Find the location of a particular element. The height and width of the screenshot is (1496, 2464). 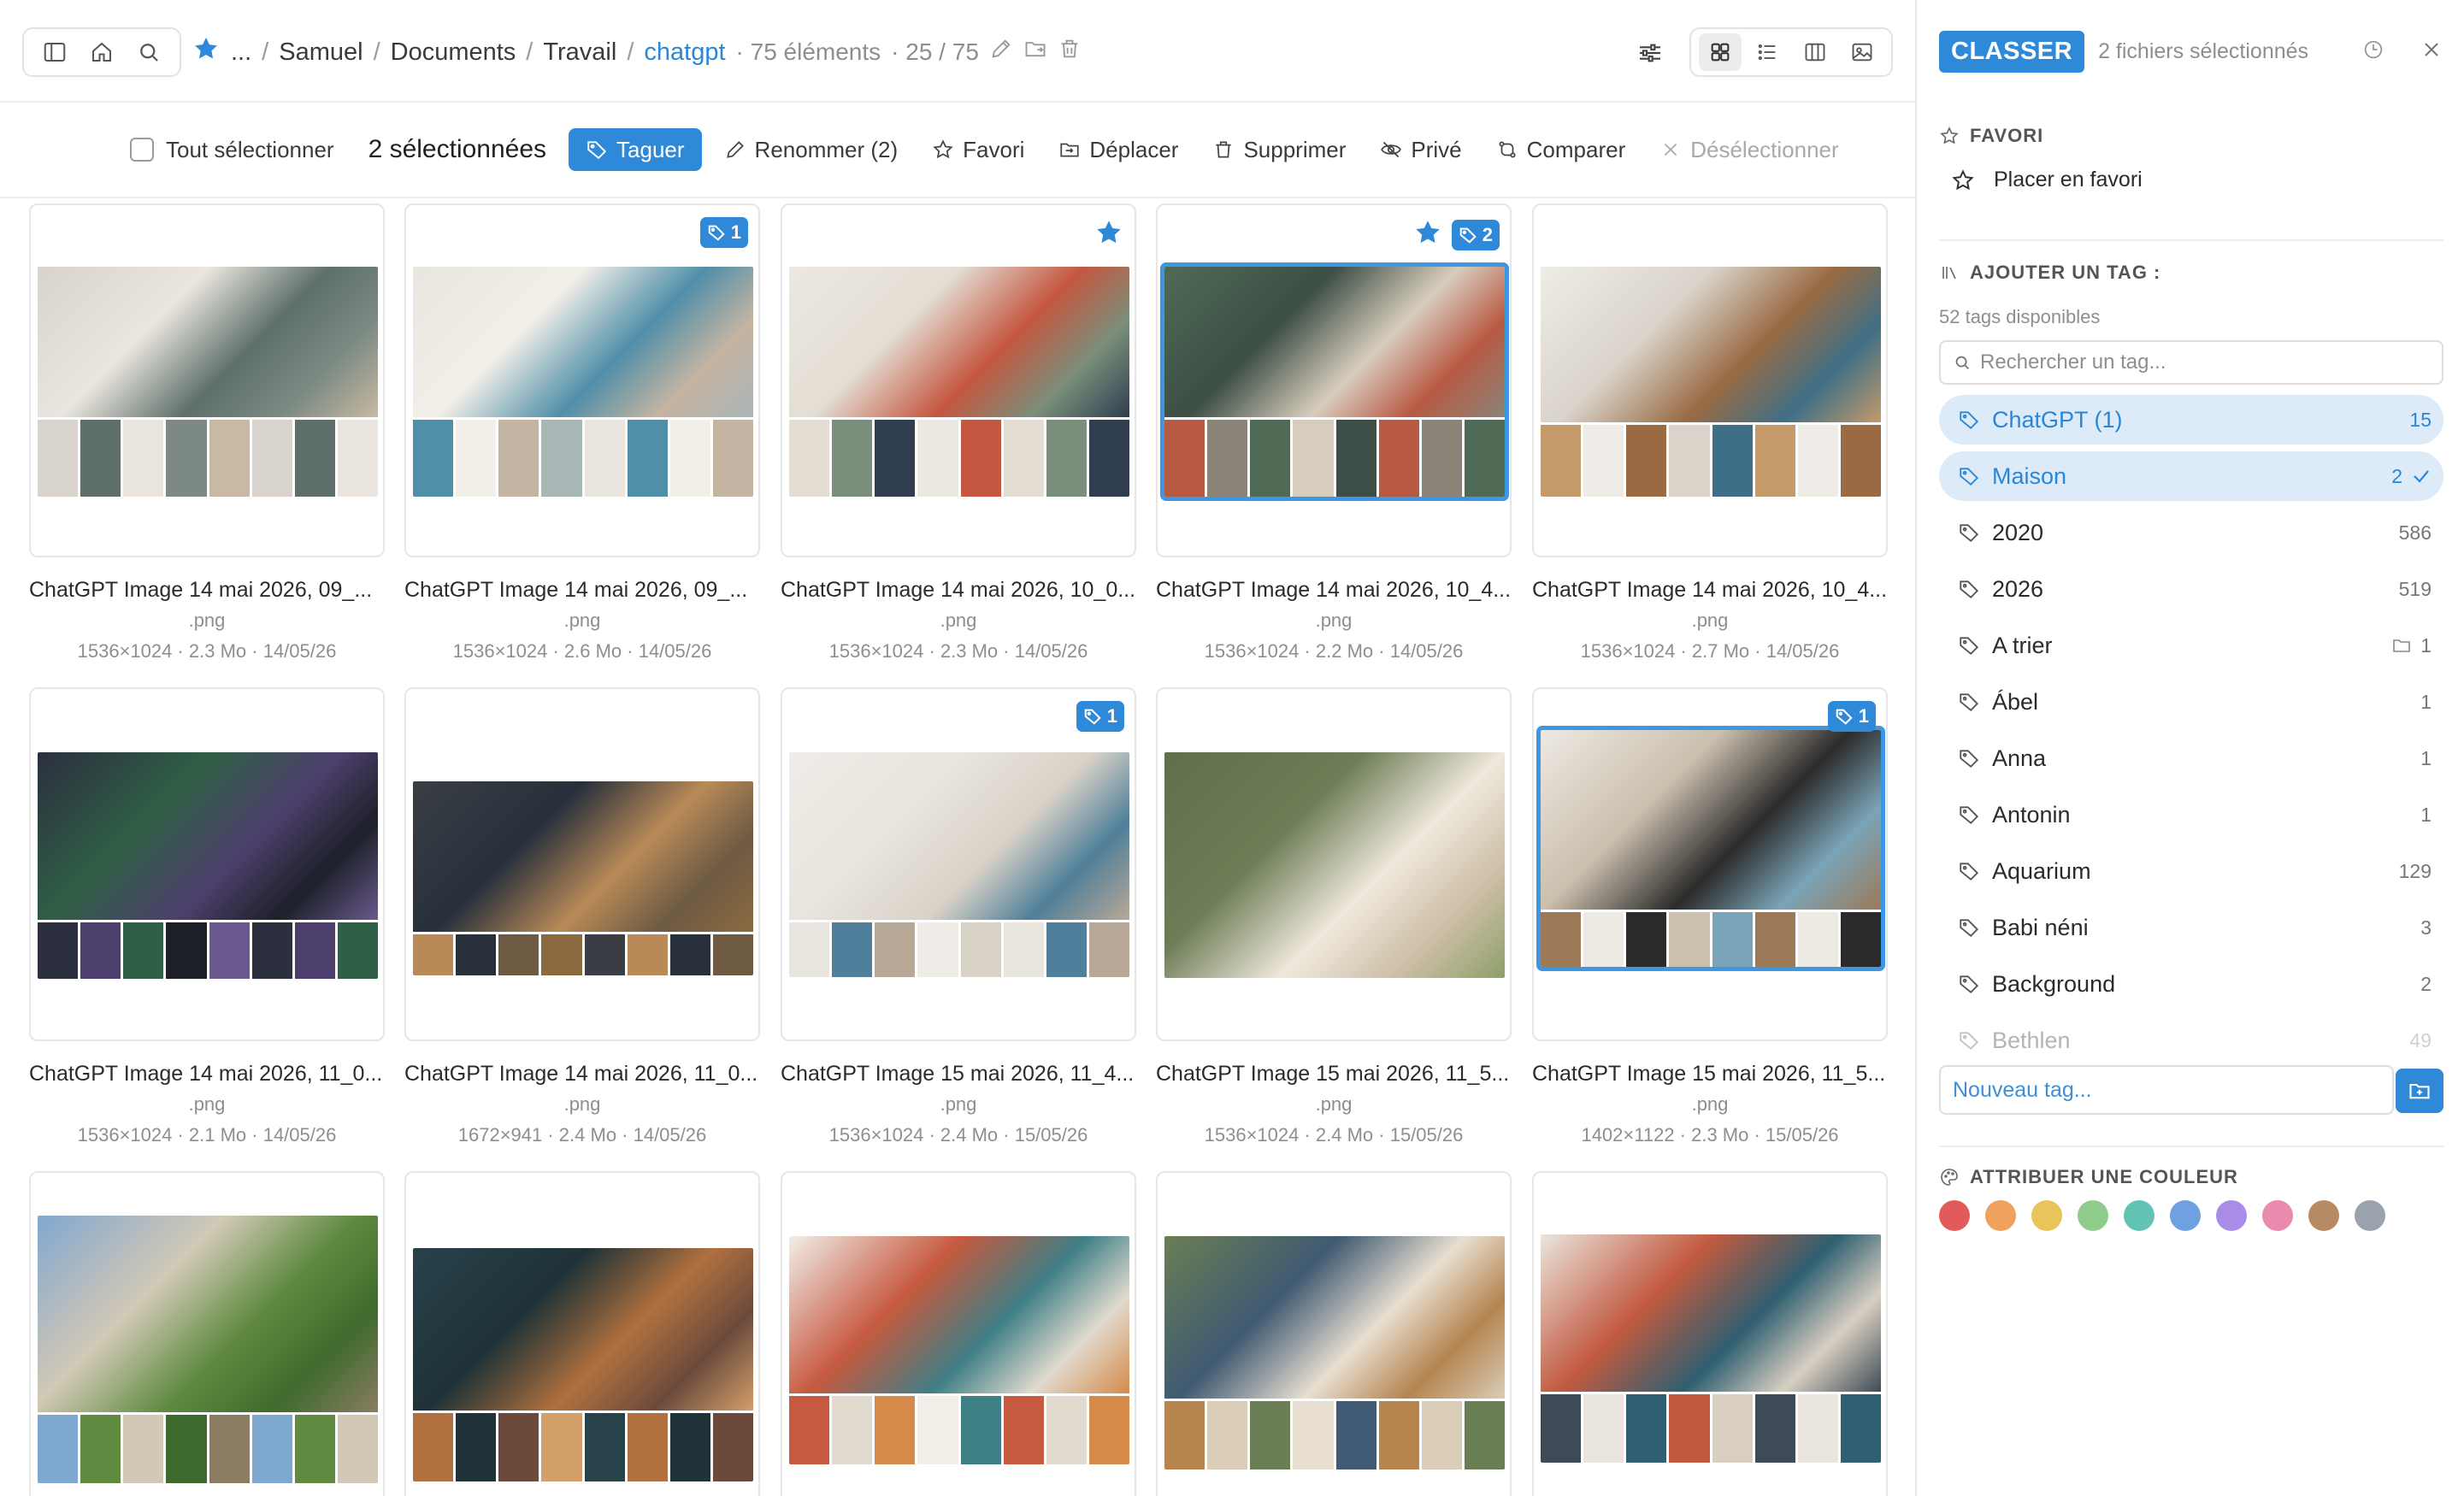

breadcrumb-travail: Travail is located at coordinates (579, 52).